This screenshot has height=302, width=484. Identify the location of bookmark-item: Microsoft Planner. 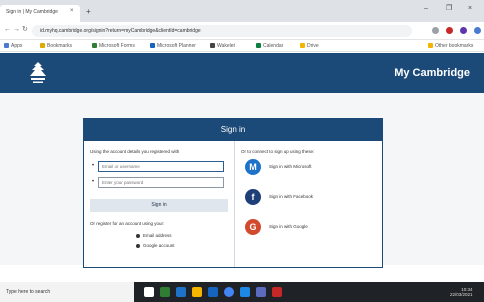
(173, 46).